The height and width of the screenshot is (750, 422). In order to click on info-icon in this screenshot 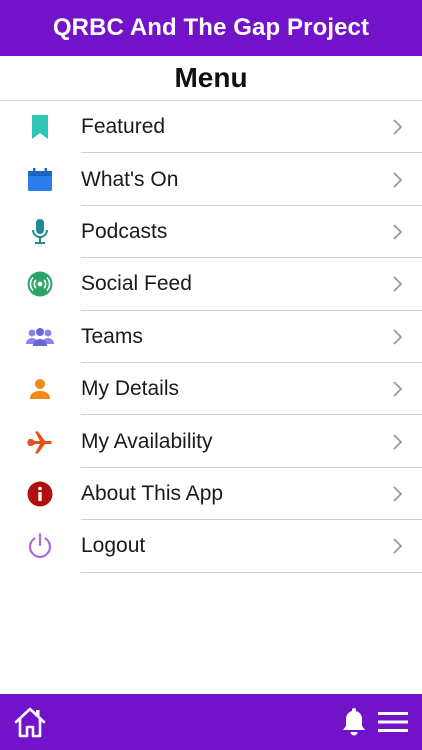, I will do `click(40, 494)`.